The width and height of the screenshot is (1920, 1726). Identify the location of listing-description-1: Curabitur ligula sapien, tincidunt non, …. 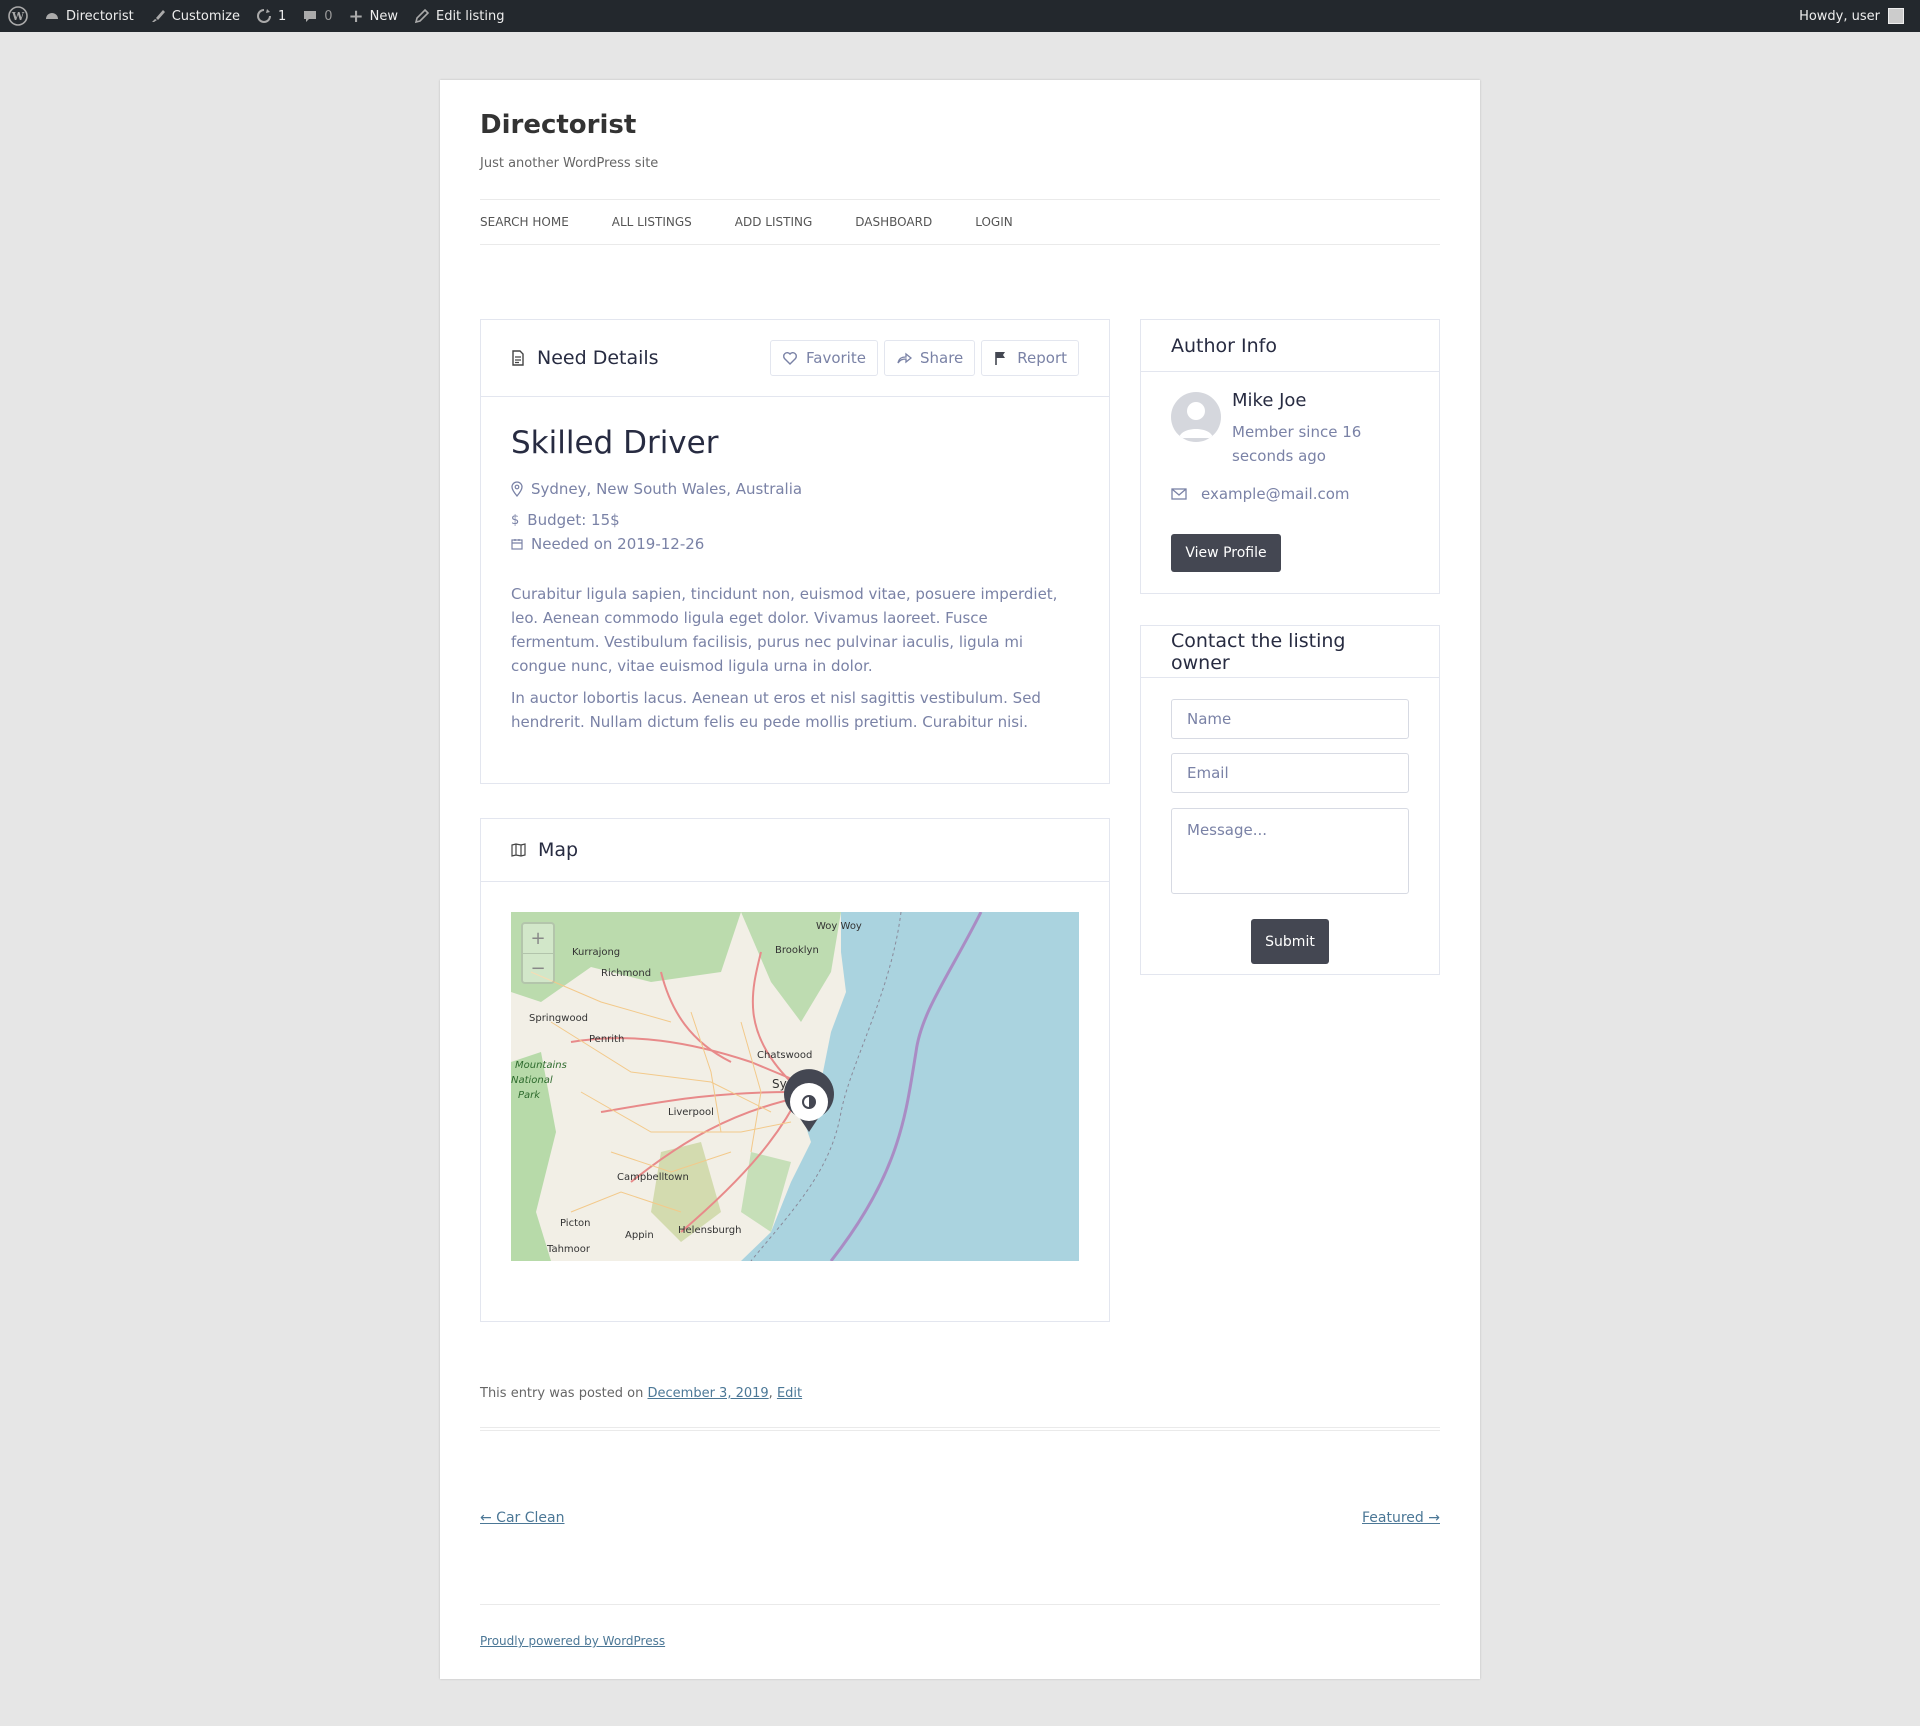
(784, 630).